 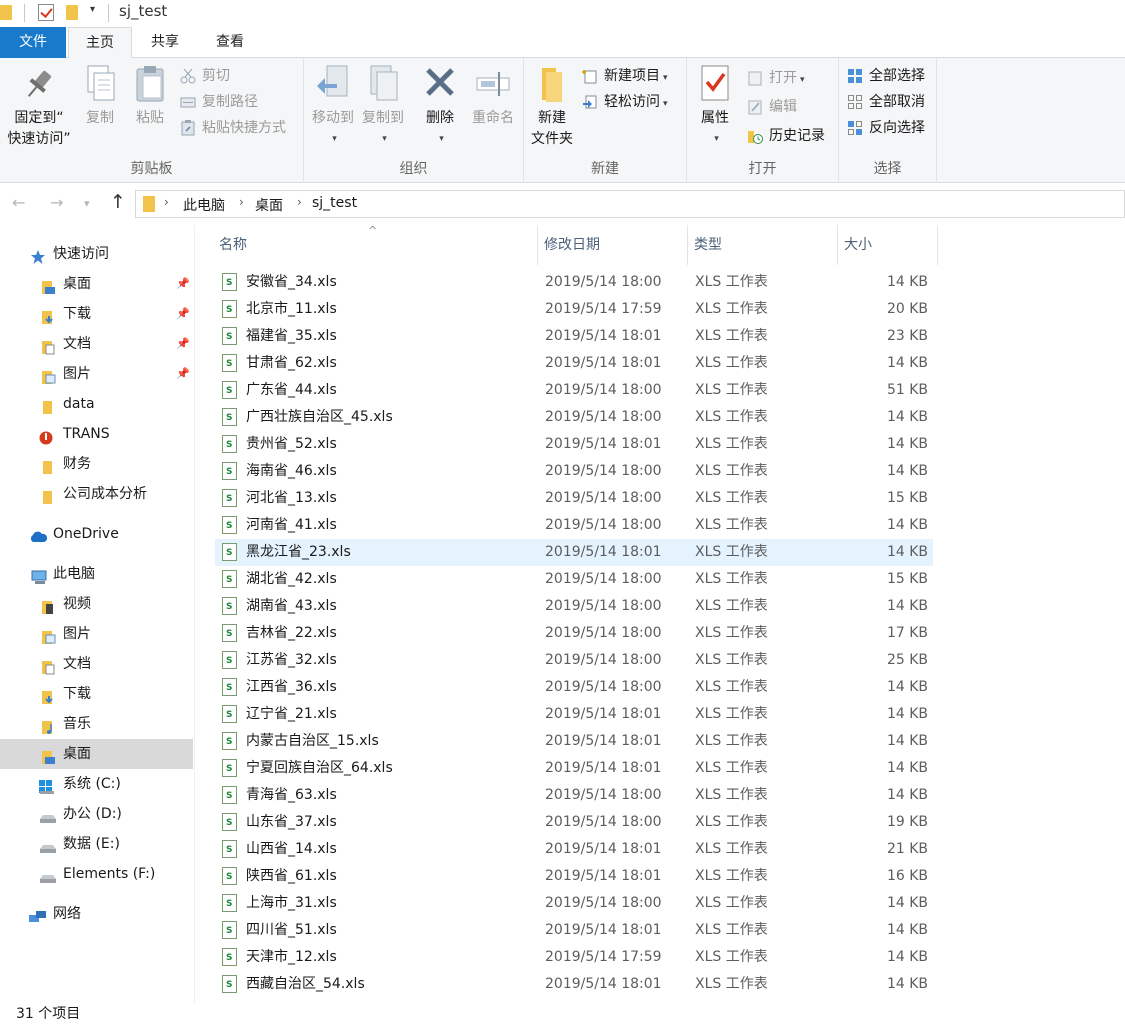 What do you see at coordinates (574, 553) in the screenshot?
I see `file-row: 黑龙江省_23.xls 2019/5/14 18:01 XLS 工作表 14 KB` at bounding box center [574, 553].